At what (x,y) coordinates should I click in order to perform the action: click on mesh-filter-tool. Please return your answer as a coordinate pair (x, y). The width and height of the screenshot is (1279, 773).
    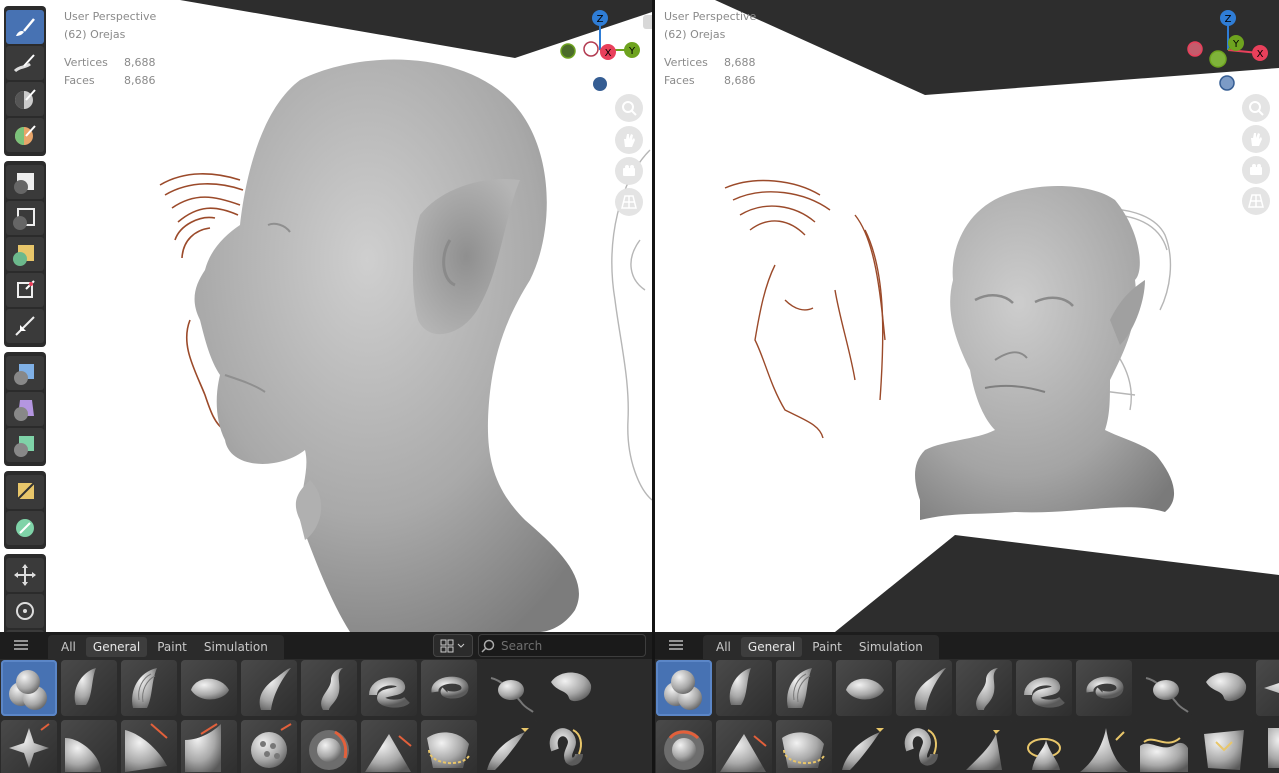
    Looking at the image, I should click on (25, 373).